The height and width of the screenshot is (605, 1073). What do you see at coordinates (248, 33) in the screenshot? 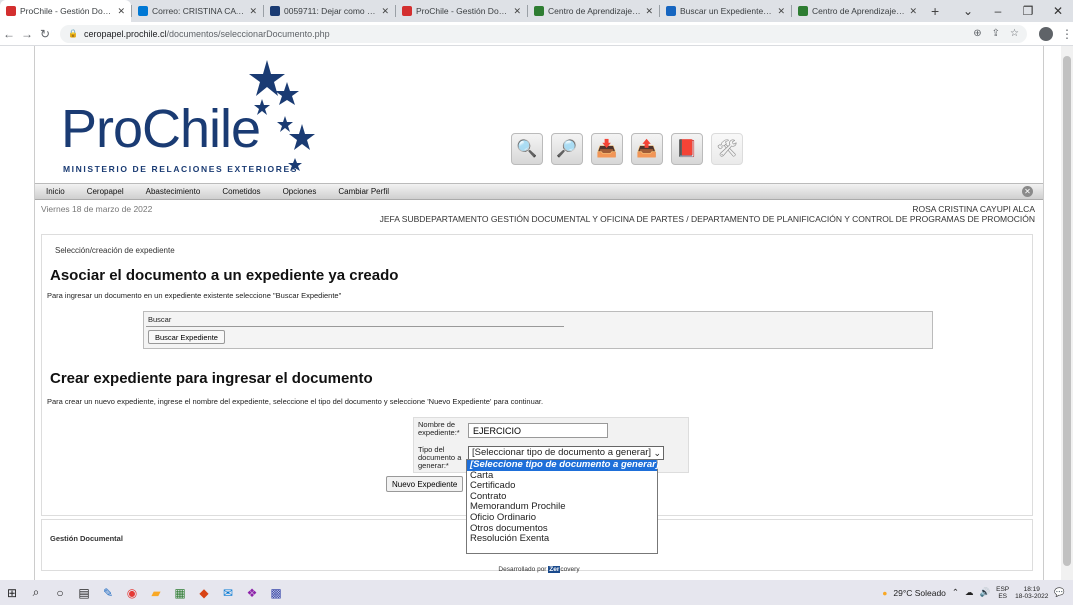
I see `url-path: /documentos/seleccionarDocumento.php` at bounding box center [248, 33].